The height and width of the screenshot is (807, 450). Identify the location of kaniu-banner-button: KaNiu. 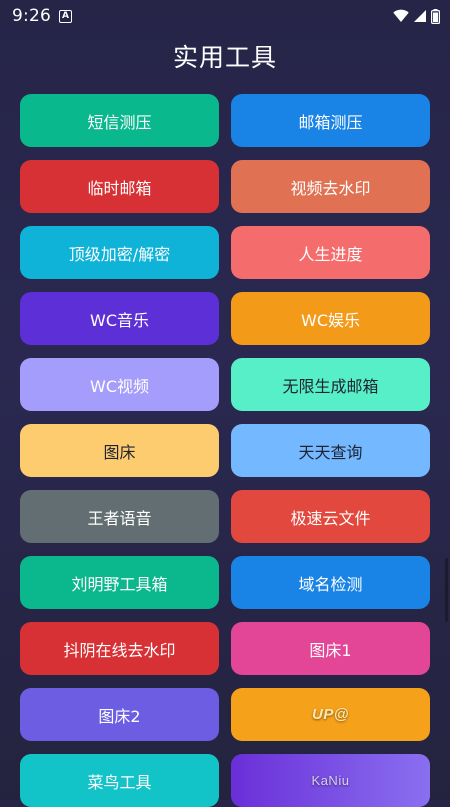
(330, 780).